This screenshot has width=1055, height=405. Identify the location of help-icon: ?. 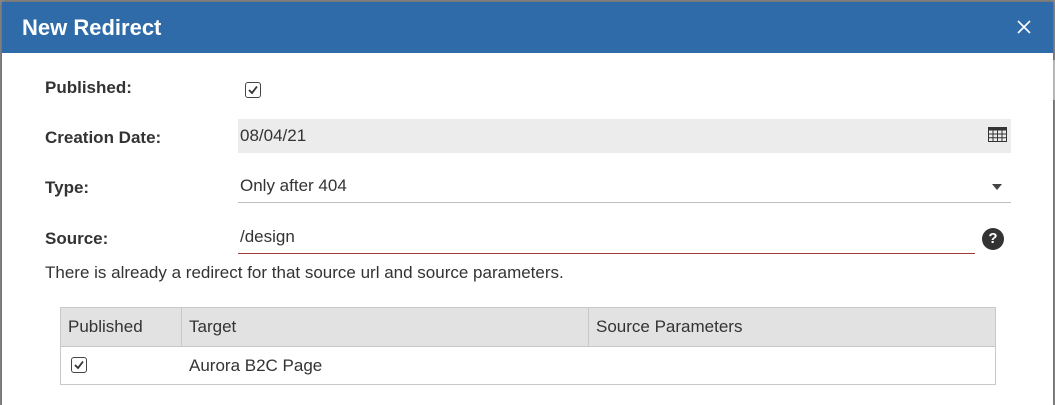
(993, 239).